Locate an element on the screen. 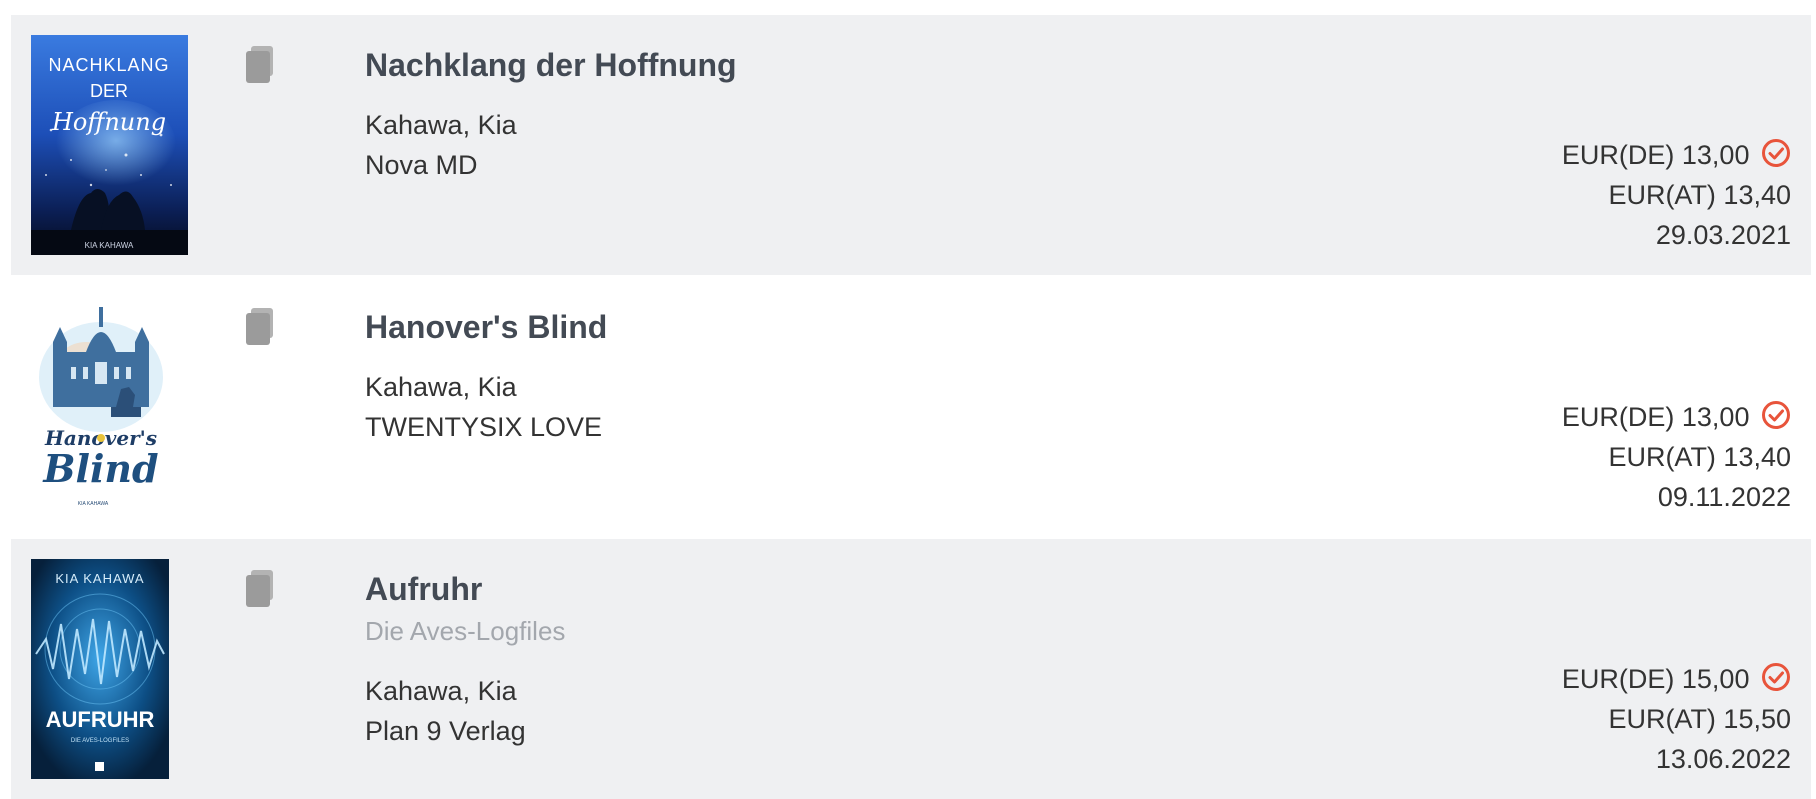  book-series: Die Aves-Logfiles is located at coordinates (465, 631).